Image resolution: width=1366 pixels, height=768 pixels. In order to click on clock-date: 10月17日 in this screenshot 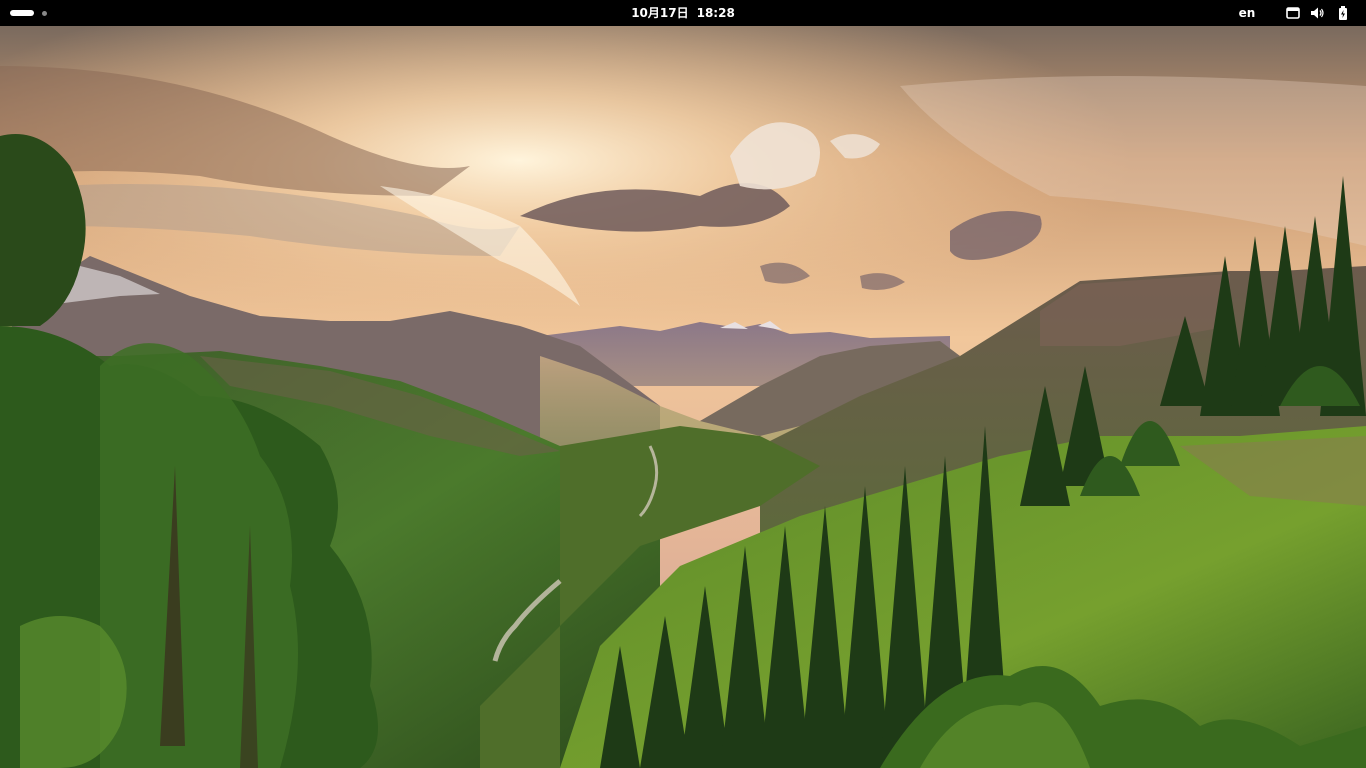, I will do `click(660, 13)`.